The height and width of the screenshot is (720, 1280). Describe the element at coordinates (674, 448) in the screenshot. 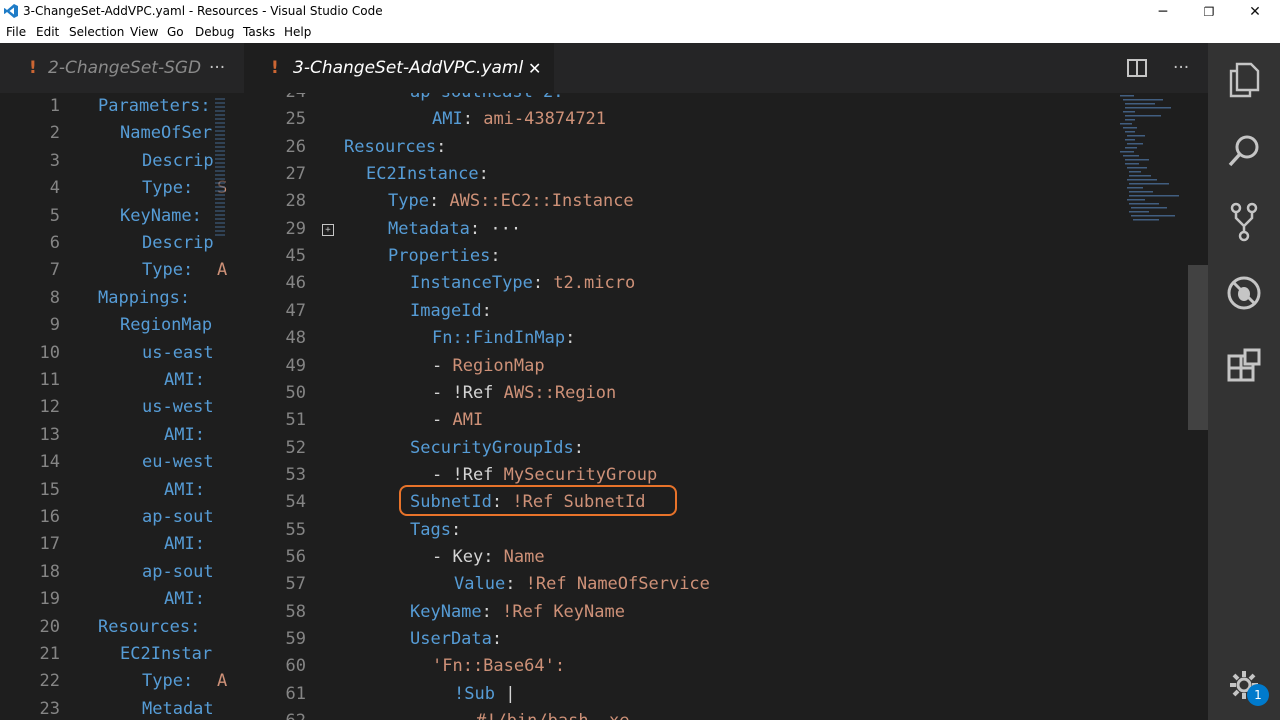

I see `code-line: 52 SecurityGroupIds:` at that location.